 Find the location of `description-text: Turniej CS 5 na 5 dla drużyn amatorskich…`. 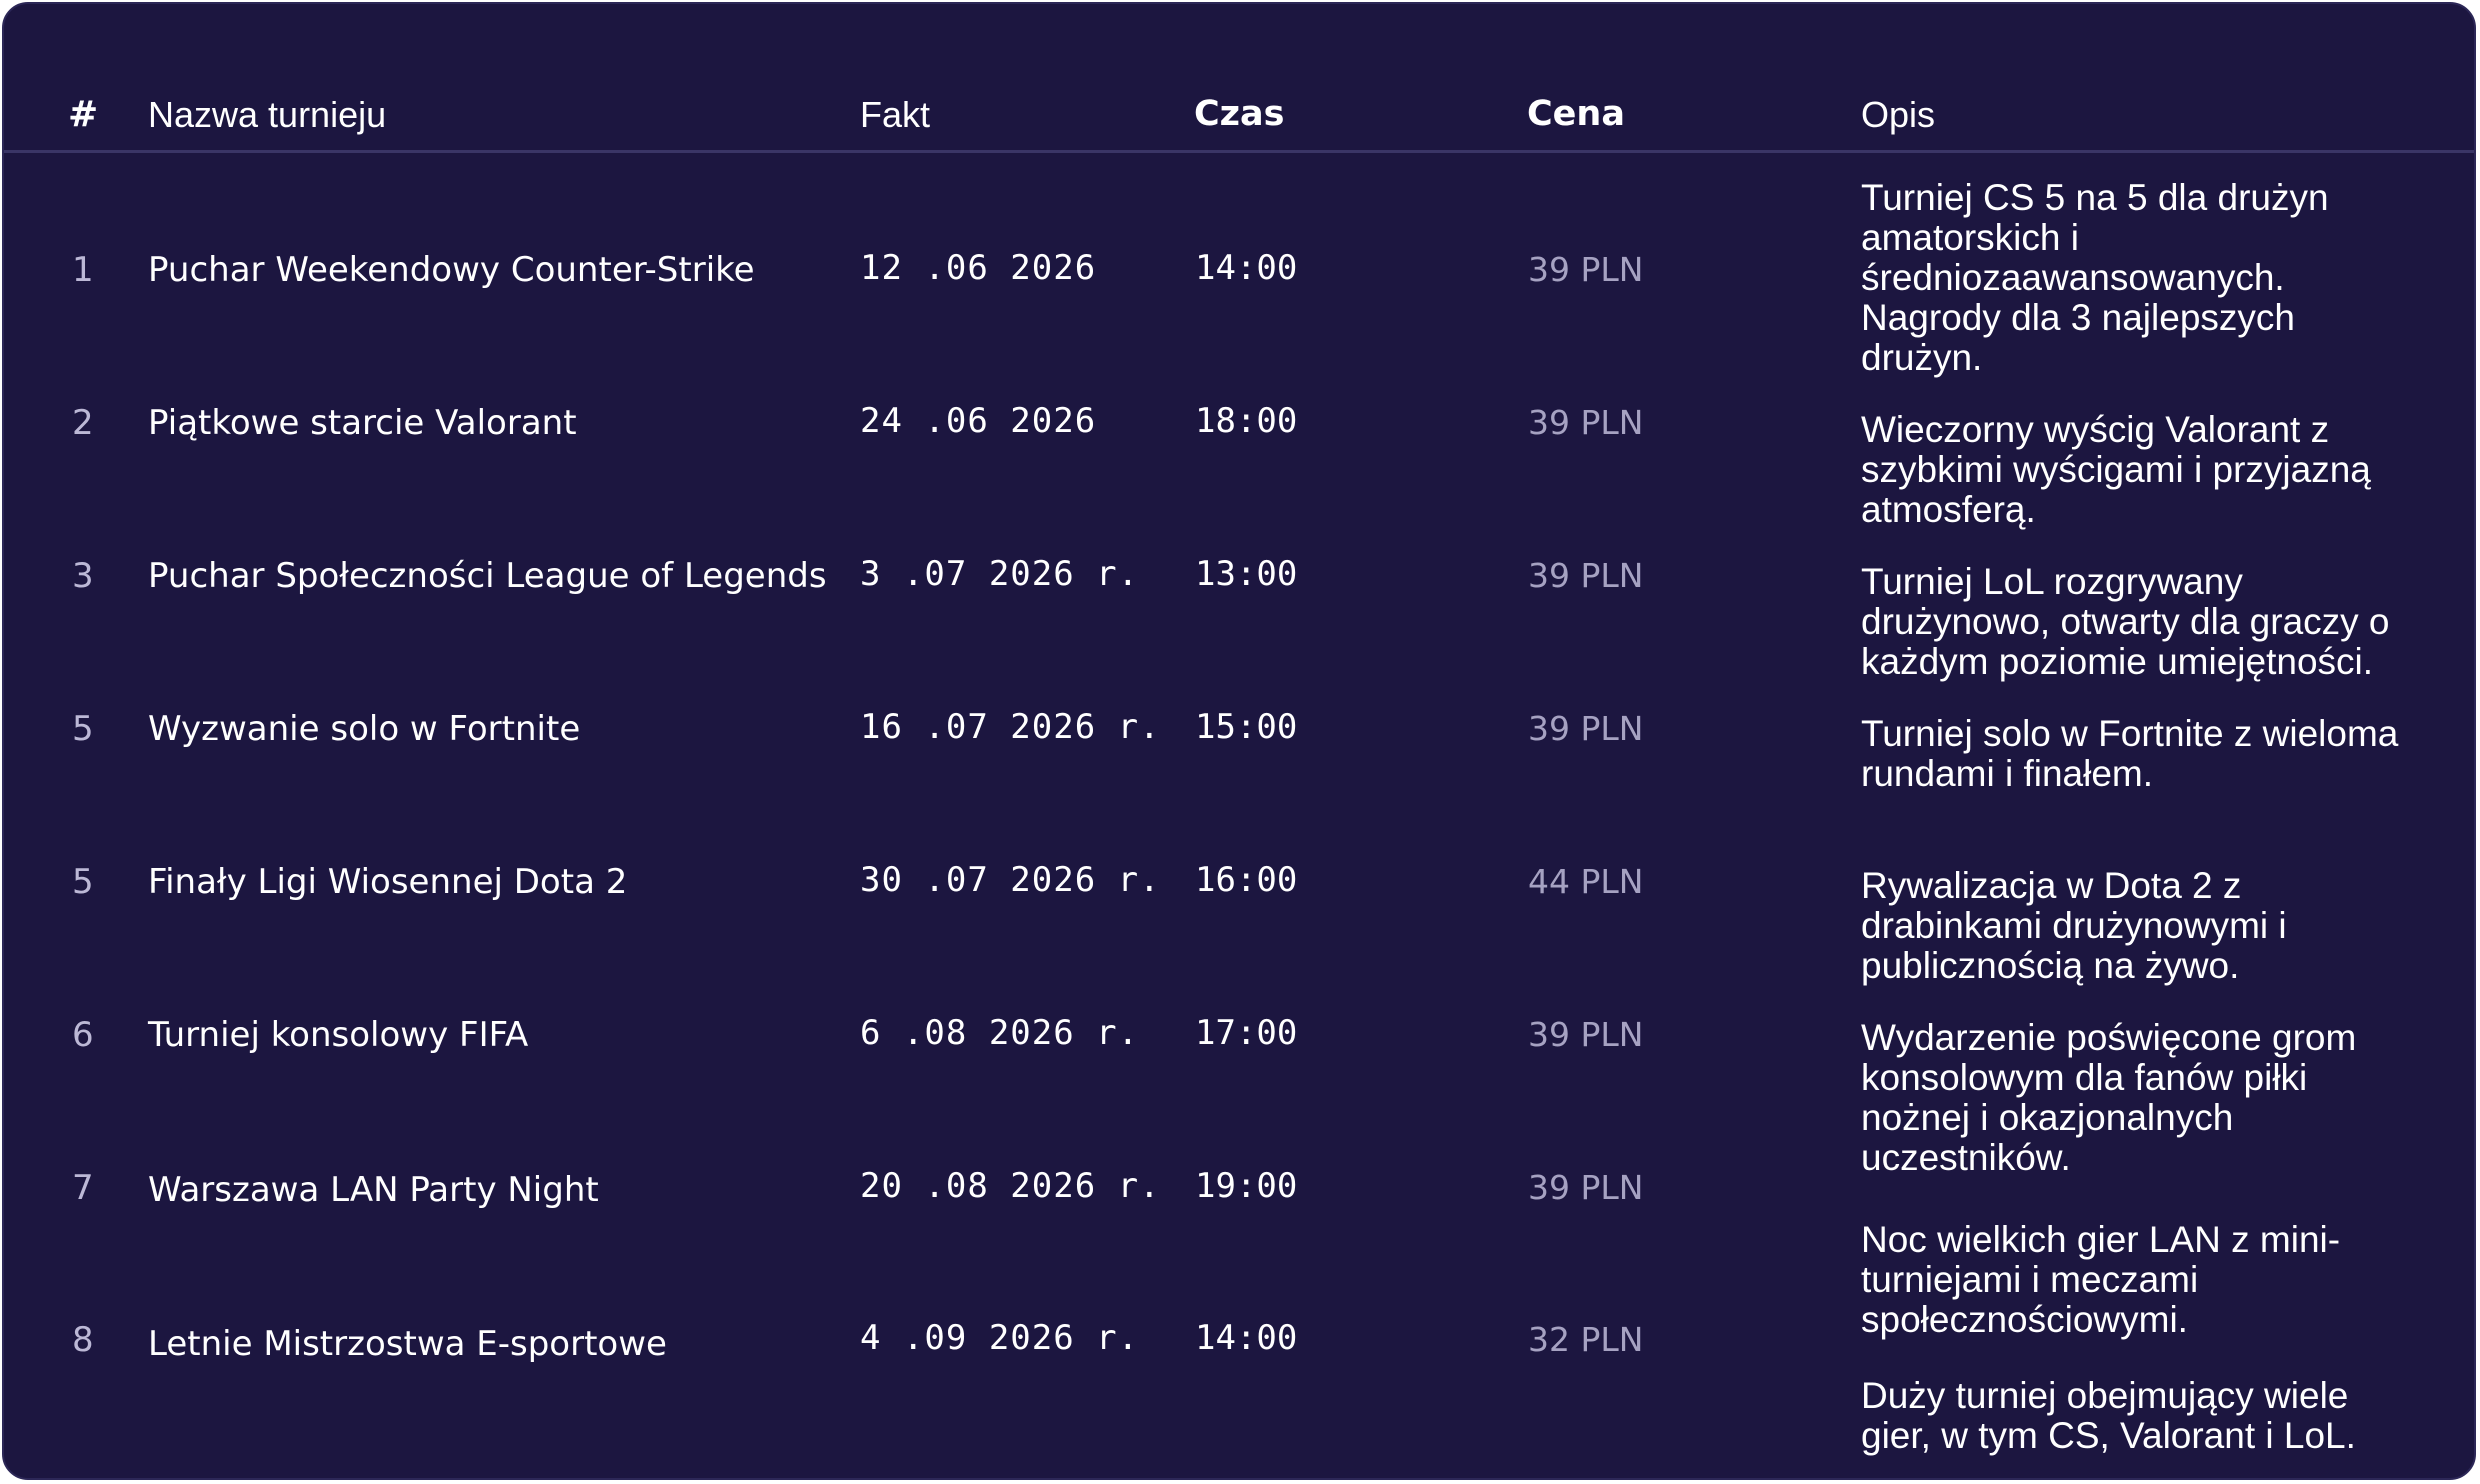

description-text: Turniej CS 5 na 5 dla drużyn amatorskich… is located at coordinates (2095, 277).